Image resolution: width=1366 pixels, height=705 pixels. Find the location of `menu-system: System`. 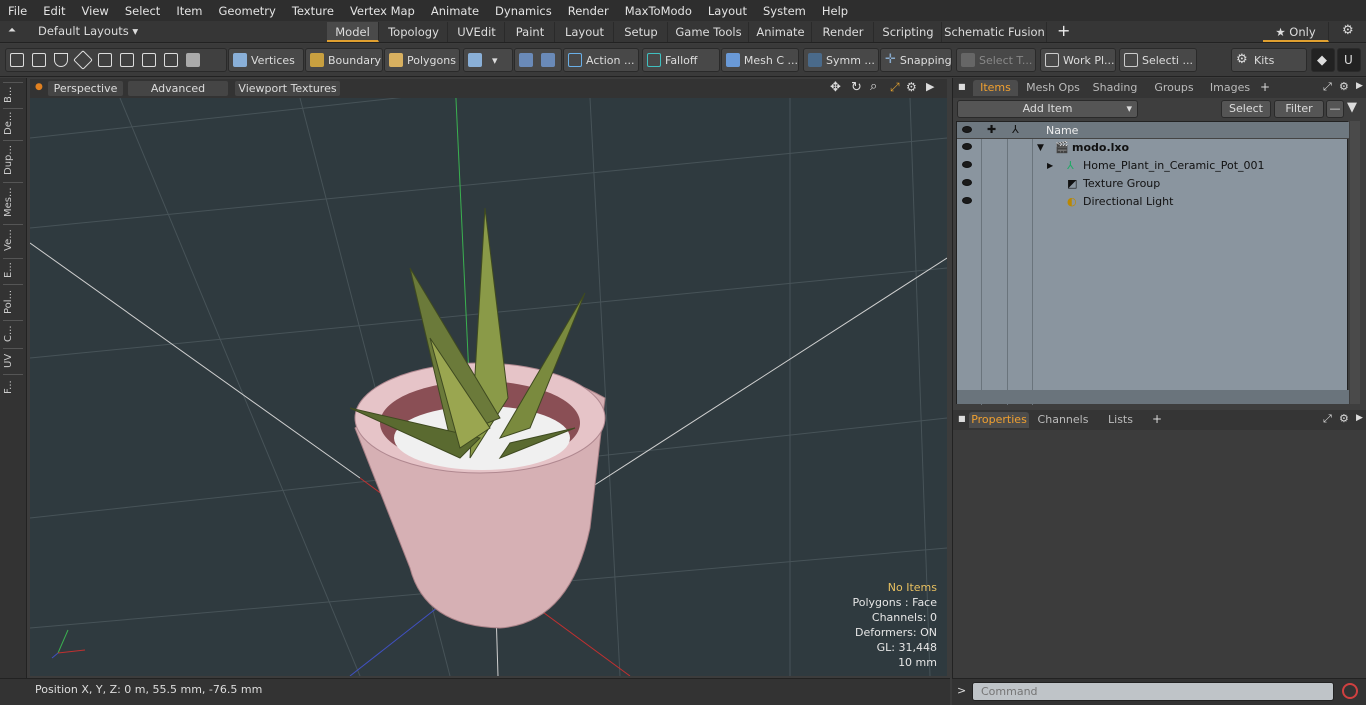

menu-system: System is located at coordinates (784, 11).